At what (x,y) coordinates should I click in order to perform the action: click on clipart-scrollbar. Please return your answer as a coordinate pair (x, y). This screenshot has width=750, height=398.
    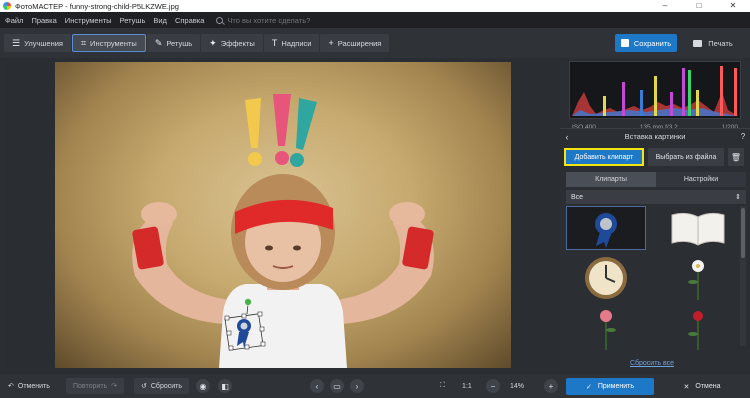
    Looking at the image, I should click on (743, 276).